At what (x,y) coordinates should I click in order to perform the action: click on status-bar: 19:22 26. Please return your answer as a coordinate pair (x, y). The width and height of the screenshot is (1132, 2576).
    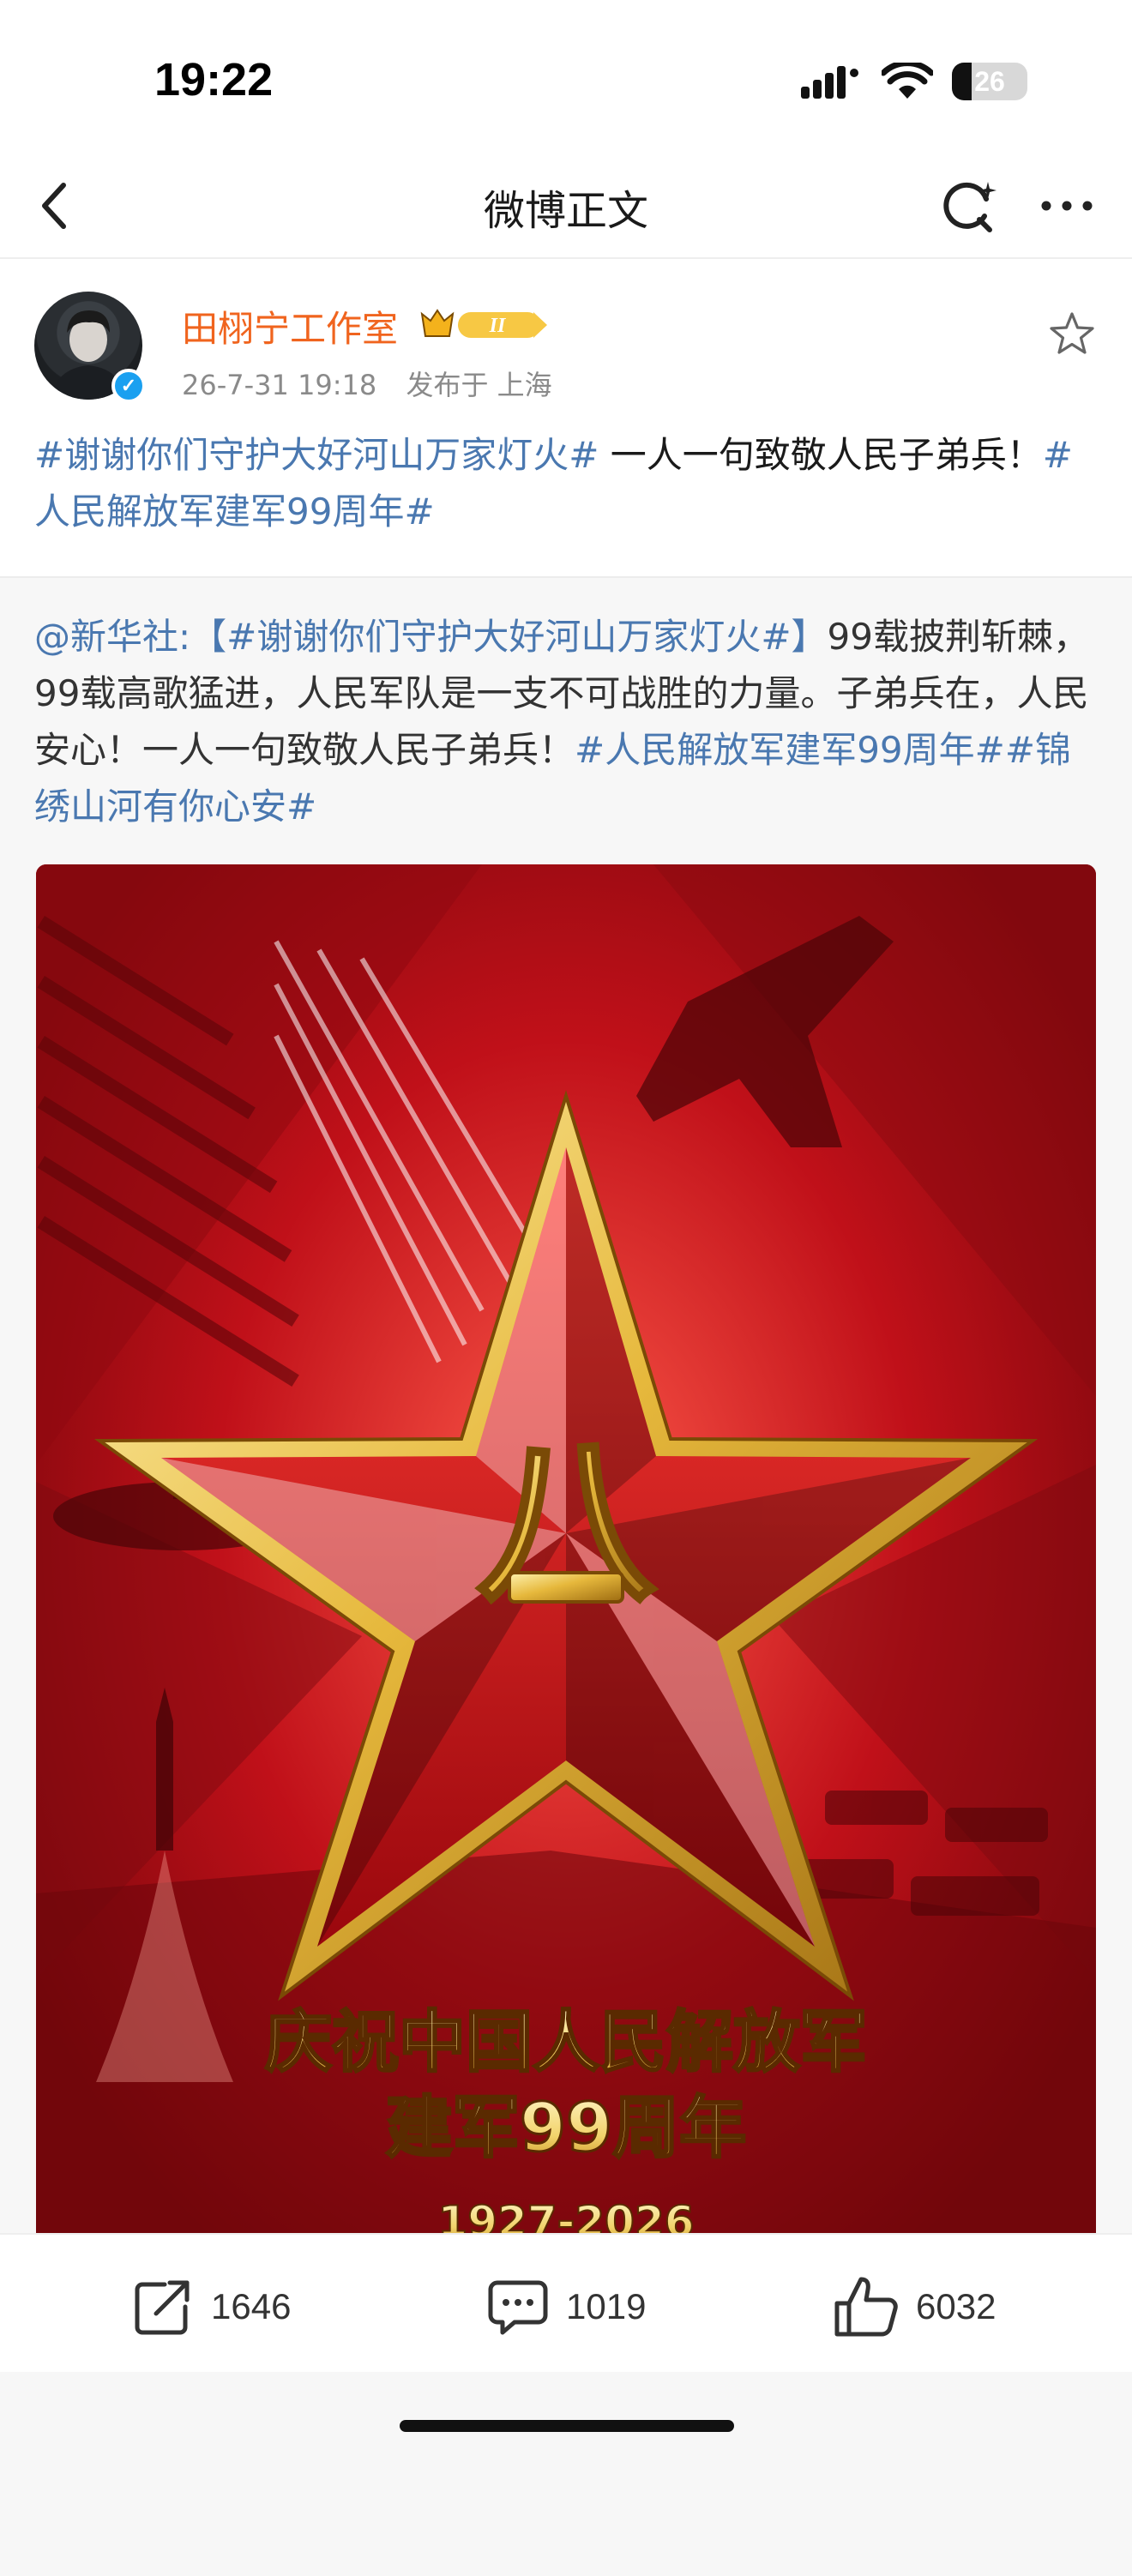
    Looking at the image, I should click on (566, 81).